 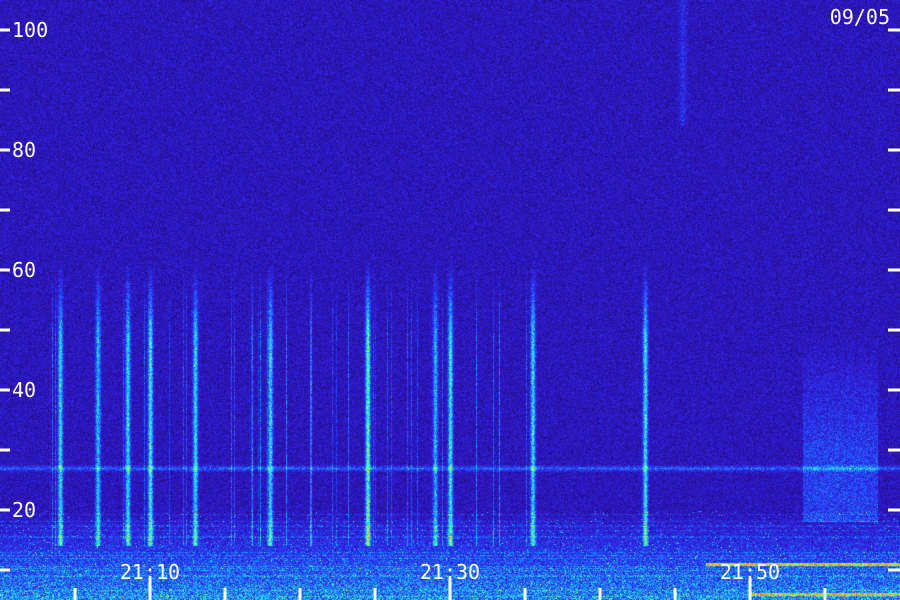 I want to click on x-tick-label: 21:10, so click(x=150, y=572).